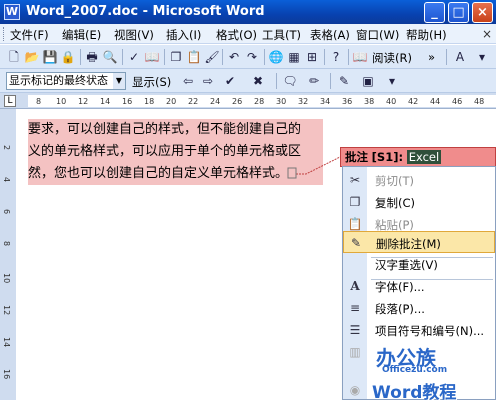 The width and height of the screenshot is (496, 400). Describe the element at coordinates (276, 57) in the screenshot. I see `hyperlink-icon: 🌐` at that location.